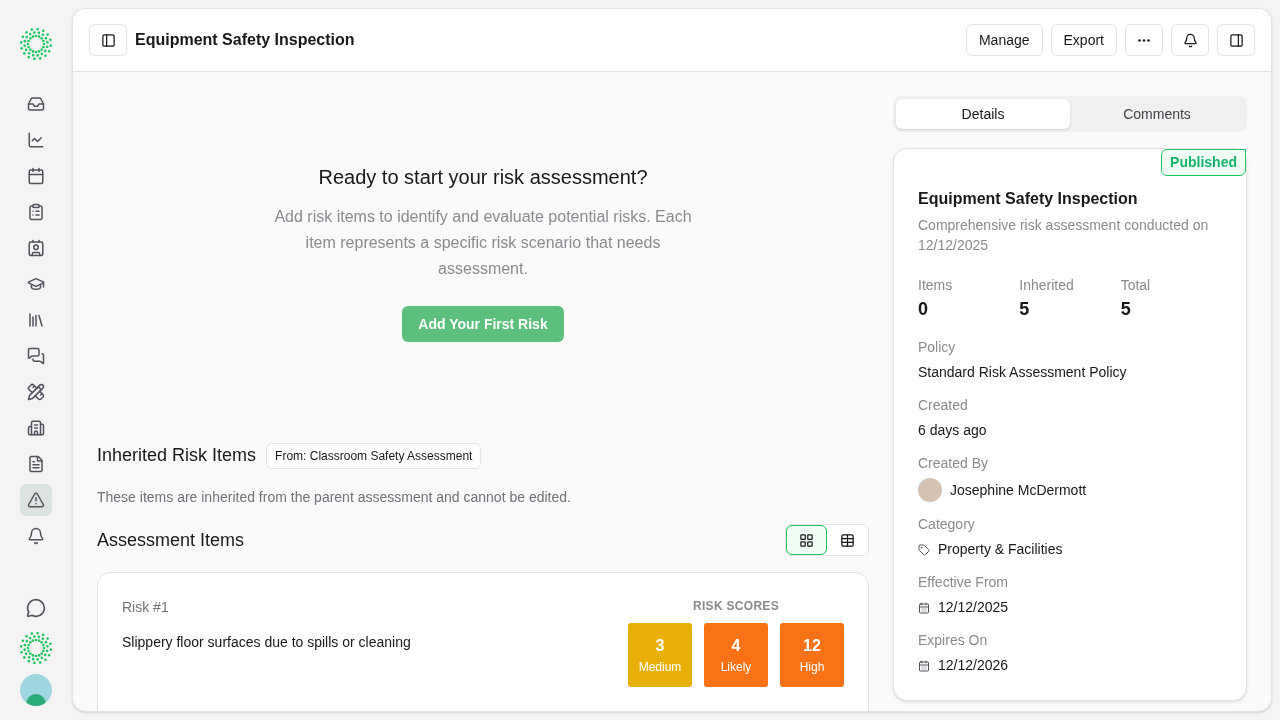  I want to click on tab: Details, so click(983, 114).